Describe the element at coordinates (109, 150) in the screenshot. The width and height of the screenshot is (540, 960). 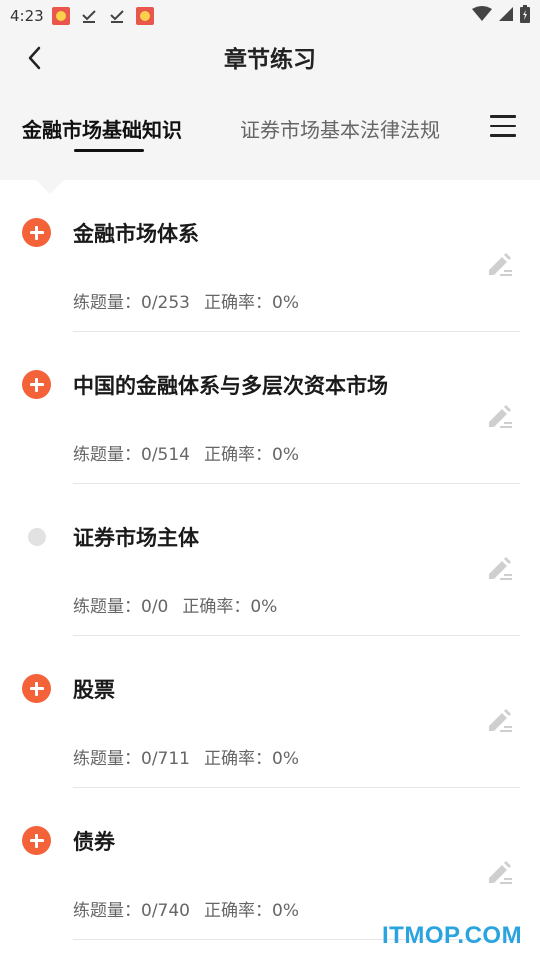
I see `tab-active-indicator` at that location.